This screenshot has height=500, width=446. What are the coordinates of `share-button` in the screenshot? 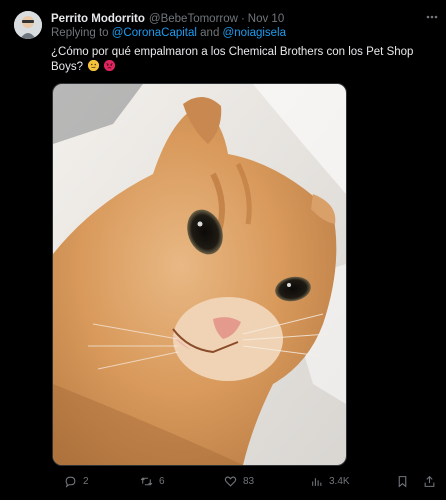 It's located at (429, 481).